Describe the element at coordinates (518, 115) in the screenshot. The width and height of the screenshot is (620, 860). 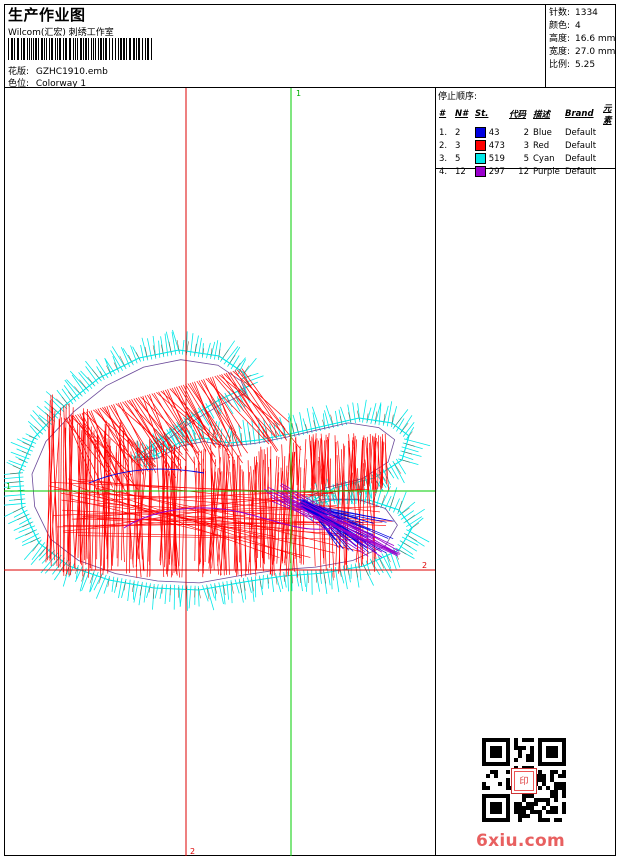
I see `col-code: 代码` at that location.